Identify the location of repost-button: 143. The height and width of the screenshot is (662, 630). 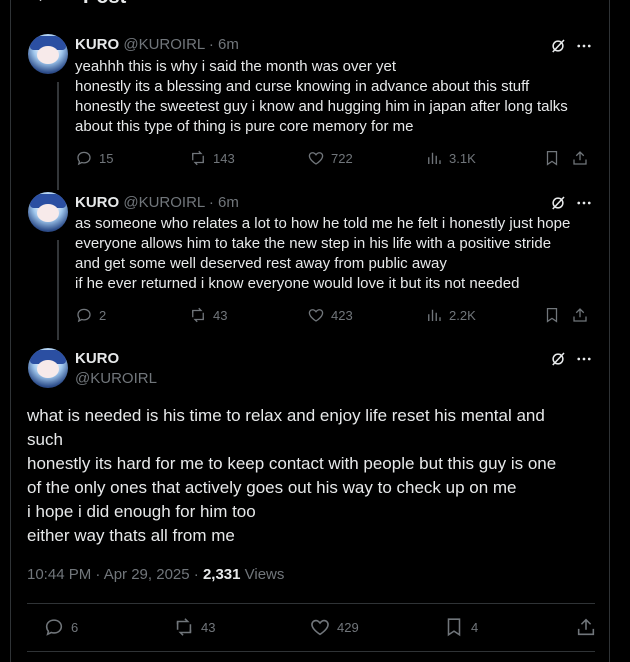
(212, 158).